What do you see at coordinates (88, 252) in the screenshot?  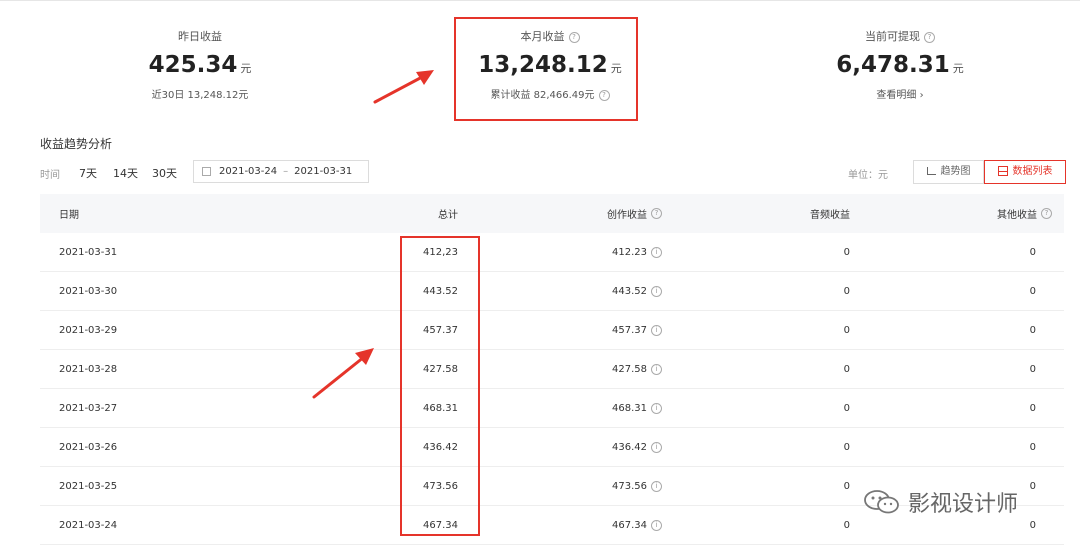 I see `cell-date: 2021-03-31` at bounding box center [88, 252].